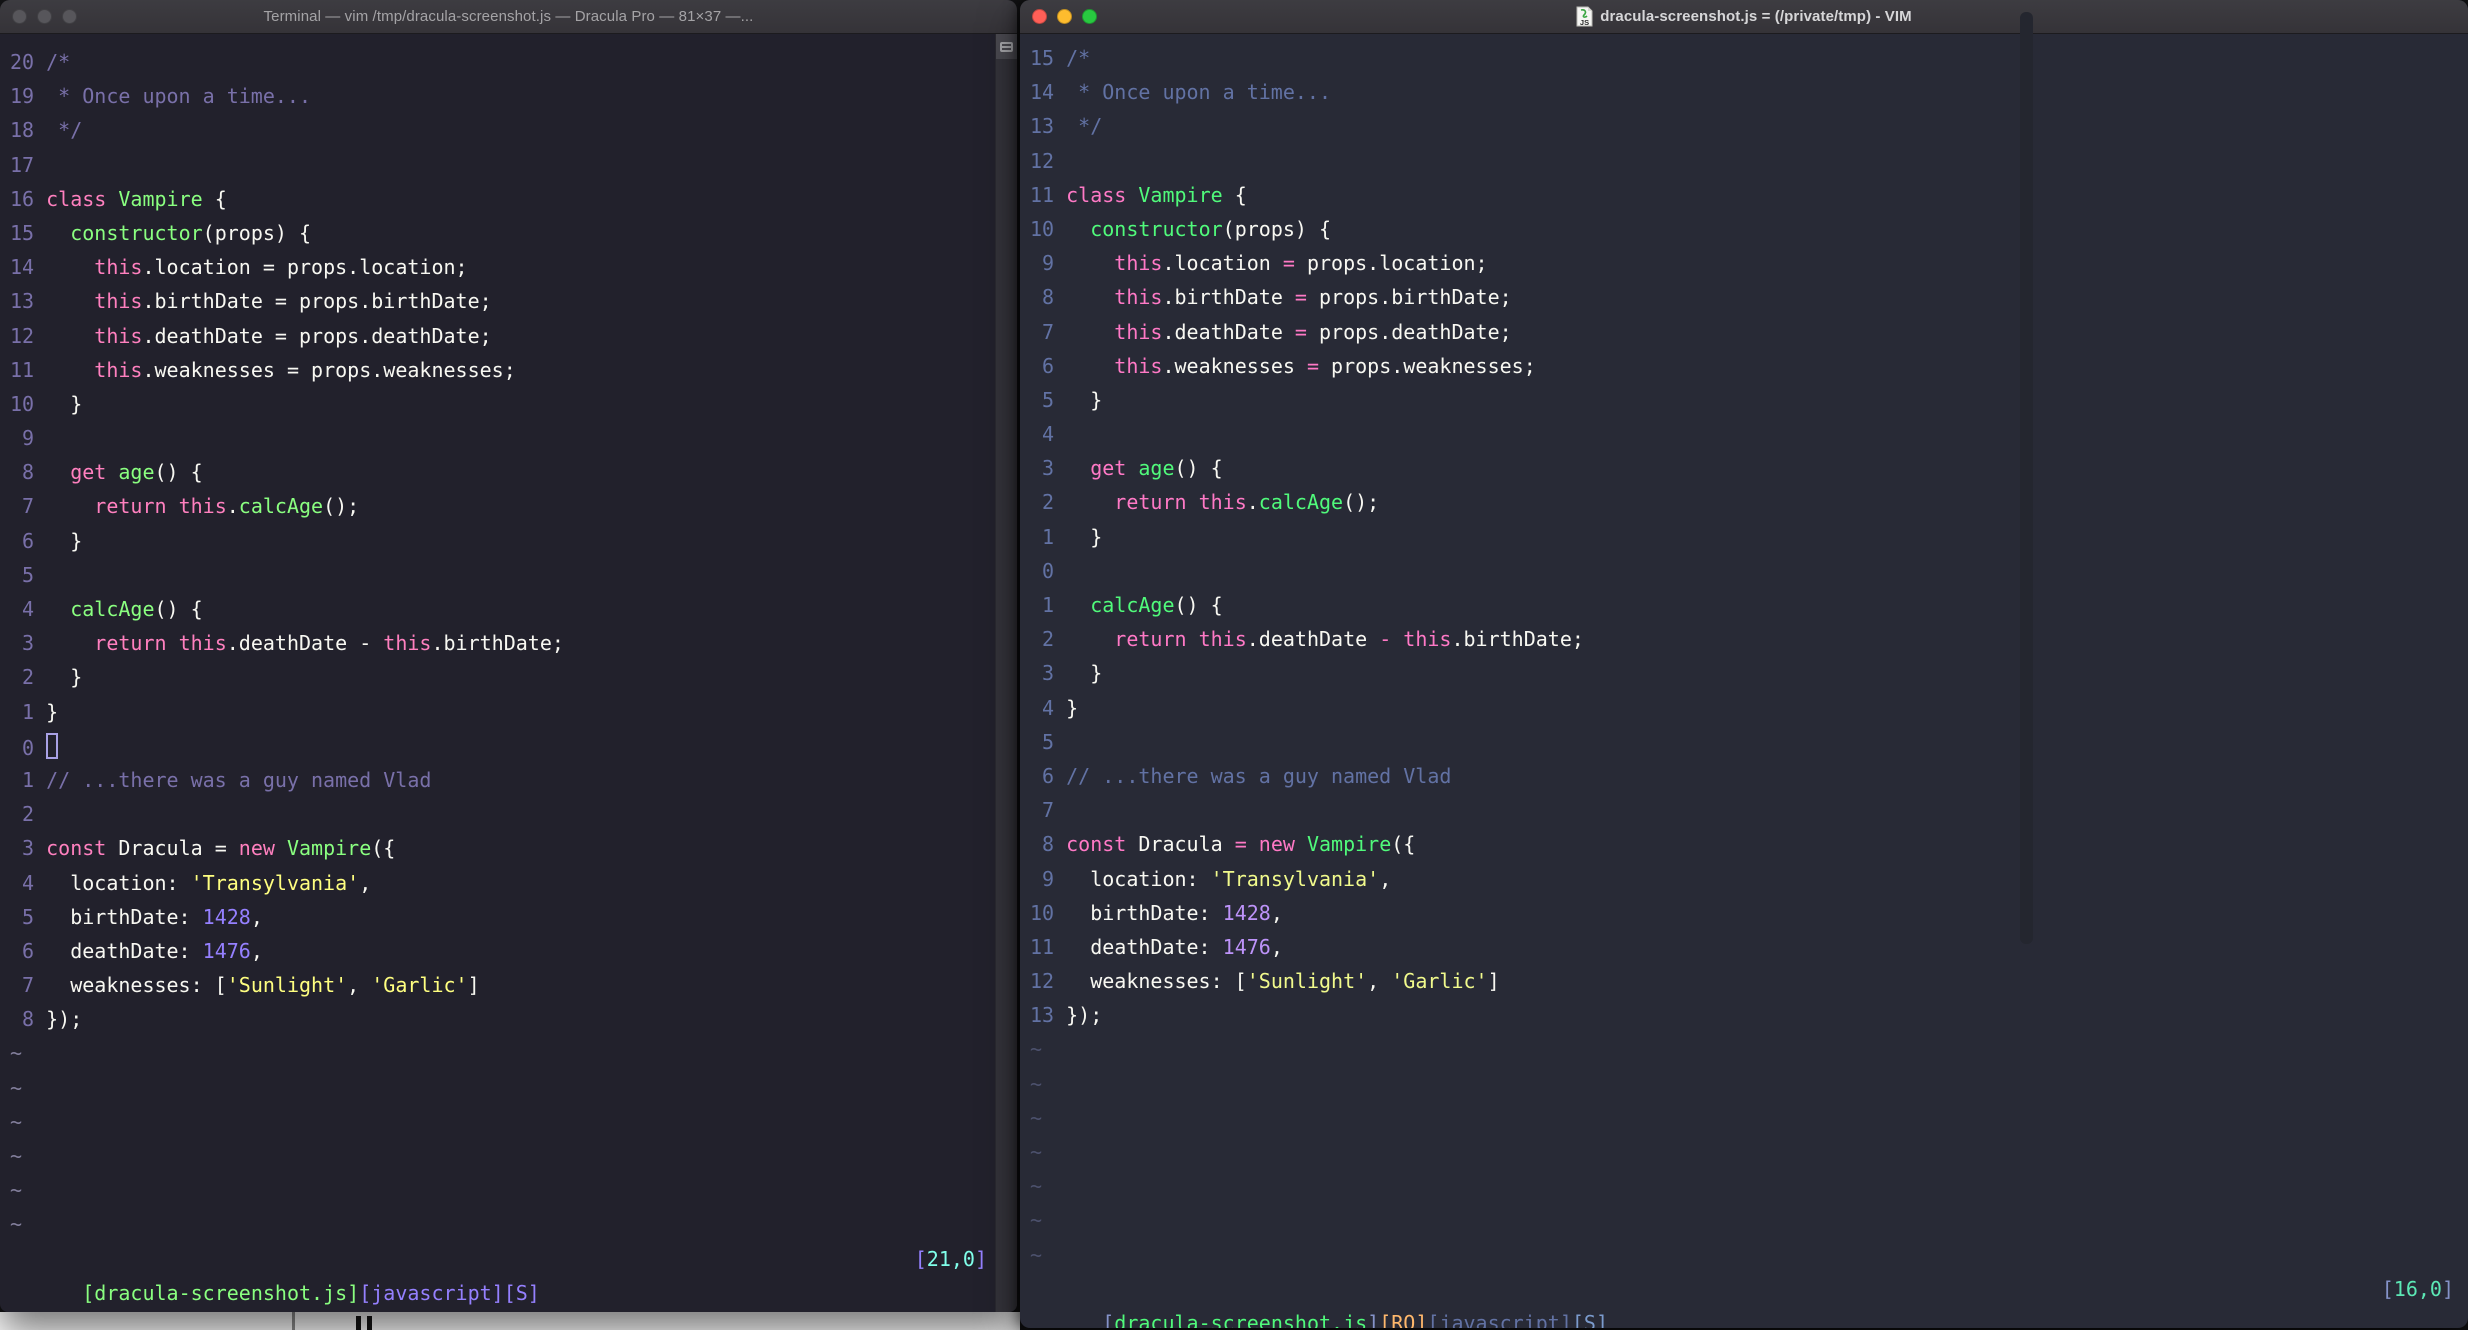 The height and width of the screenshot is (1330, 2468). What do you see at coordinates (1048, 331) in the screenshot?
I see `line-number: 7` at bounding box center [1048, 331].